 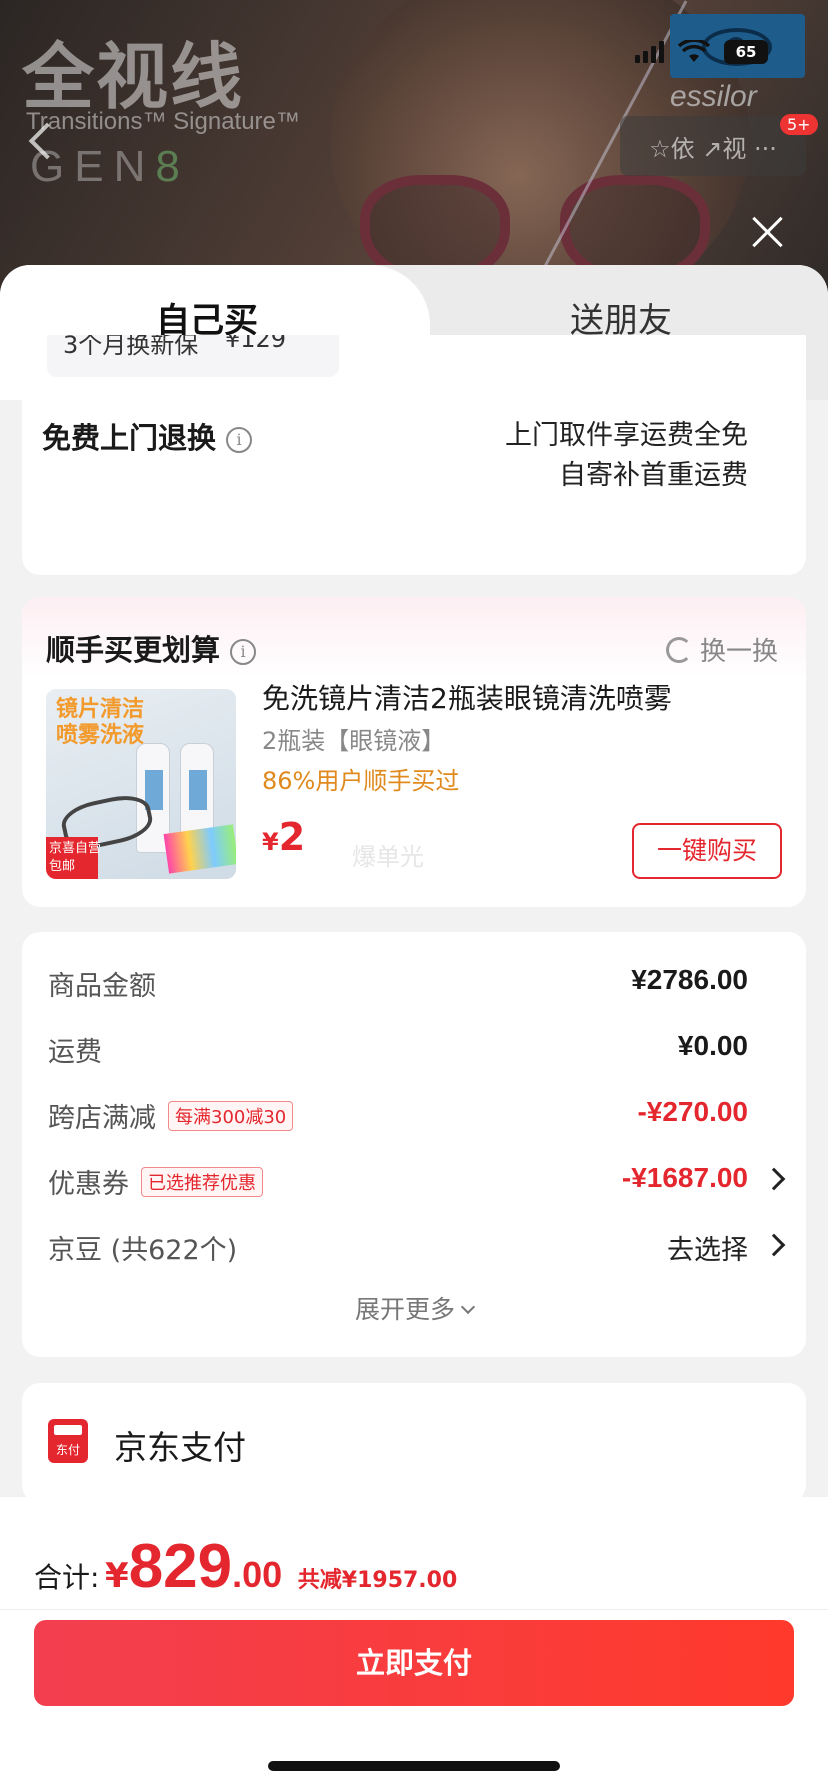 I want to click on home-indicator, so click(x=414, y=1766).